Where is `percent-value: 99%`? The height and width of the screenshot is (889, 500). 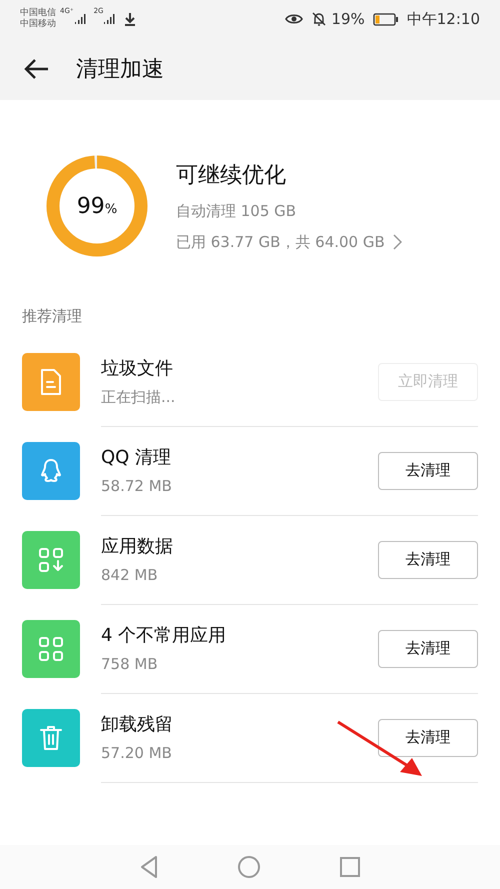 percent-value: 99% is located at coordinates (97, 206).